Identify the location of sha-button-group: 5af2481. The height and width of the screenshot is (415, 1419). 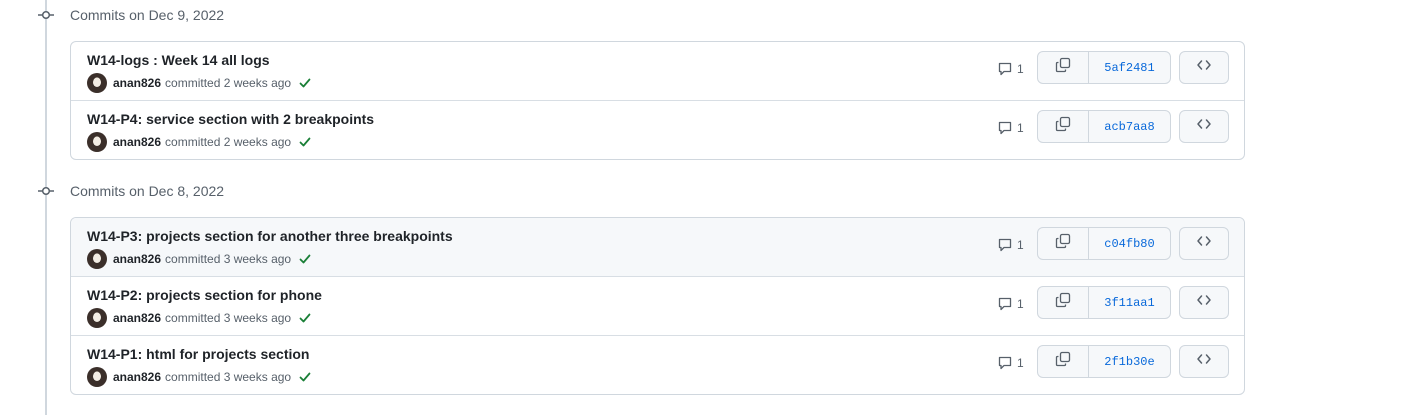
(1104, 67).